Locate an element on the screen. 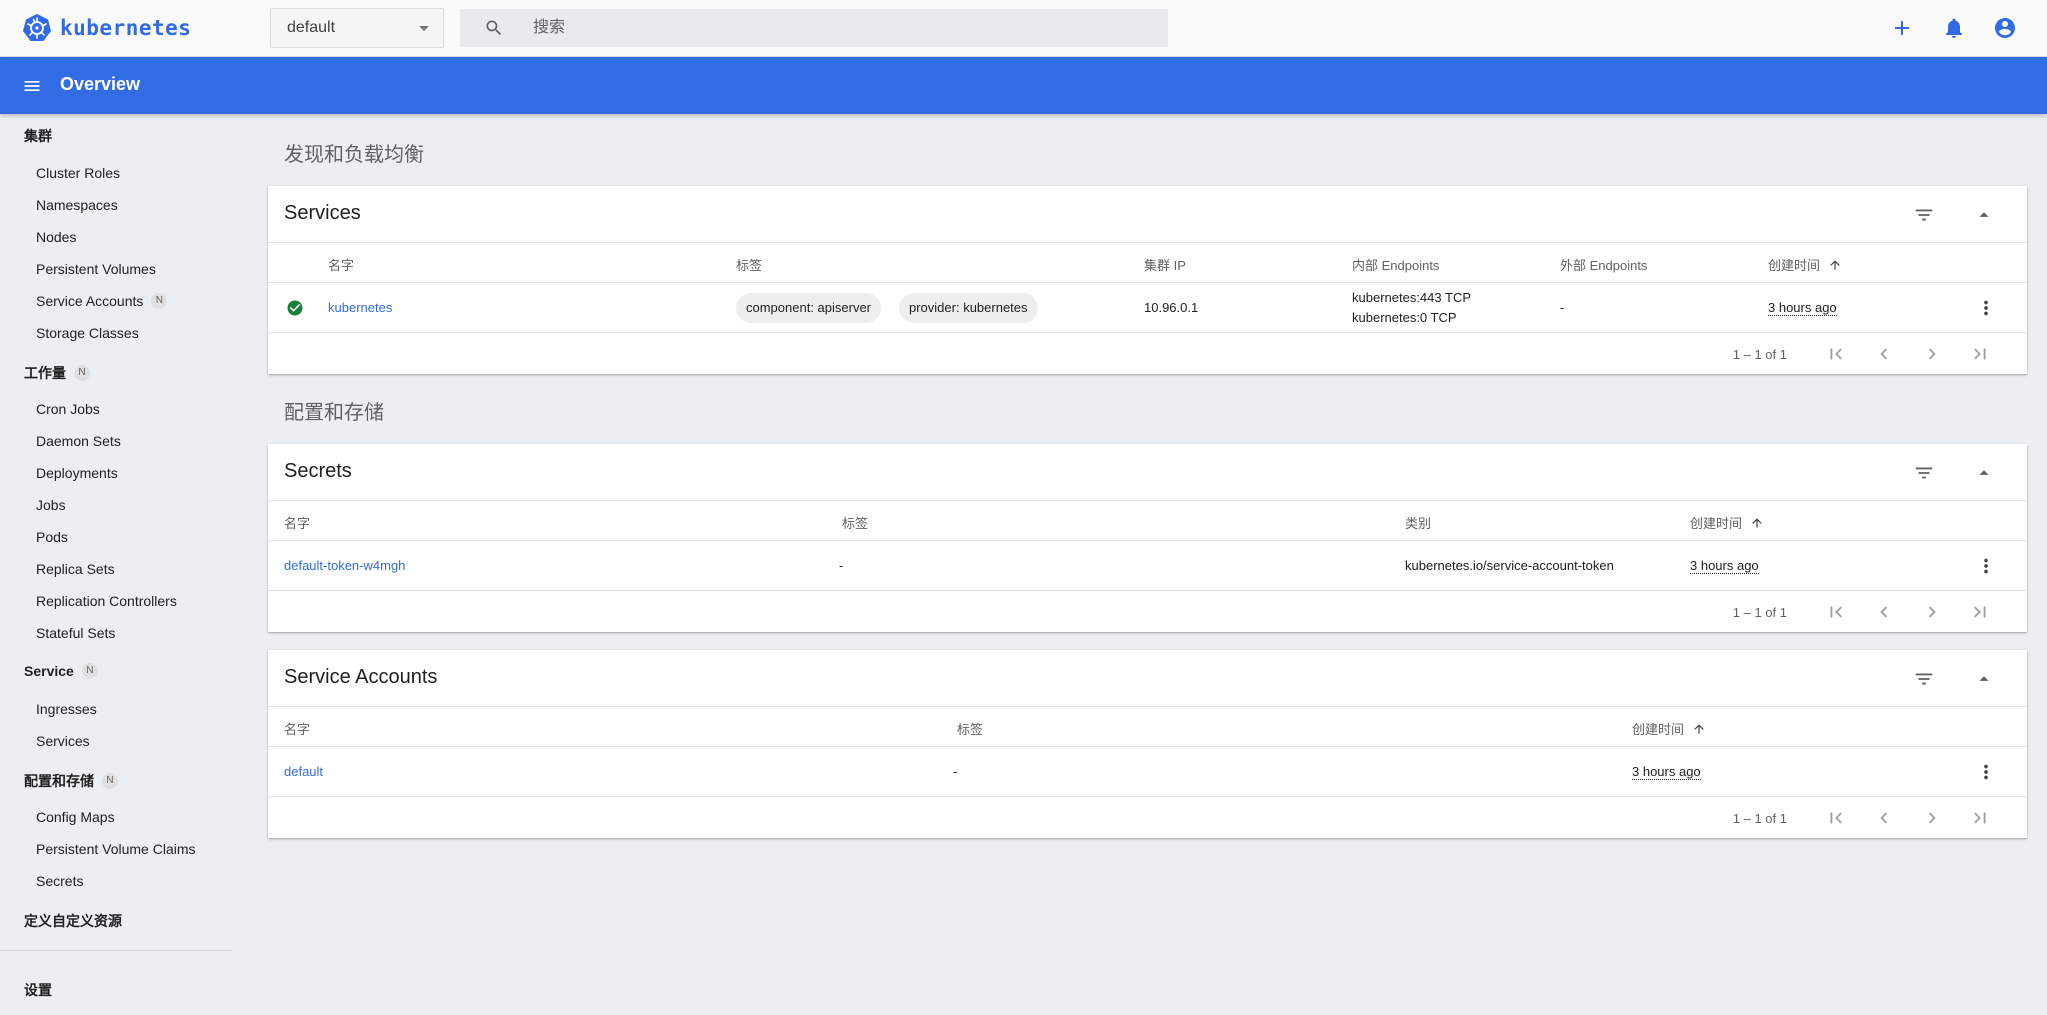 Image resolution: width=2047 pixels, height=1015 pixels. sidebar-section-label: 工作量 is located at coordinates (45, 373).